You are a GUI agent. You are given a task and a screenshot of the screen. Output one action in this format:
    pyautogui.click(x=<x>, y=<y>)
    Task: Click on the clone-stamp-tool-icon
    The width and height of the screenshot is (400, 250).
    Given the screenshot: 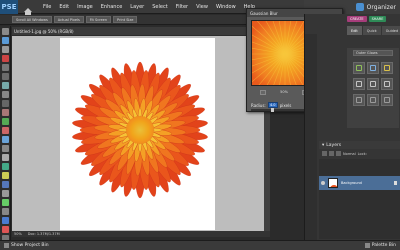 What is the action you would take?
    pyautogui.click(x=5, y=148)
    